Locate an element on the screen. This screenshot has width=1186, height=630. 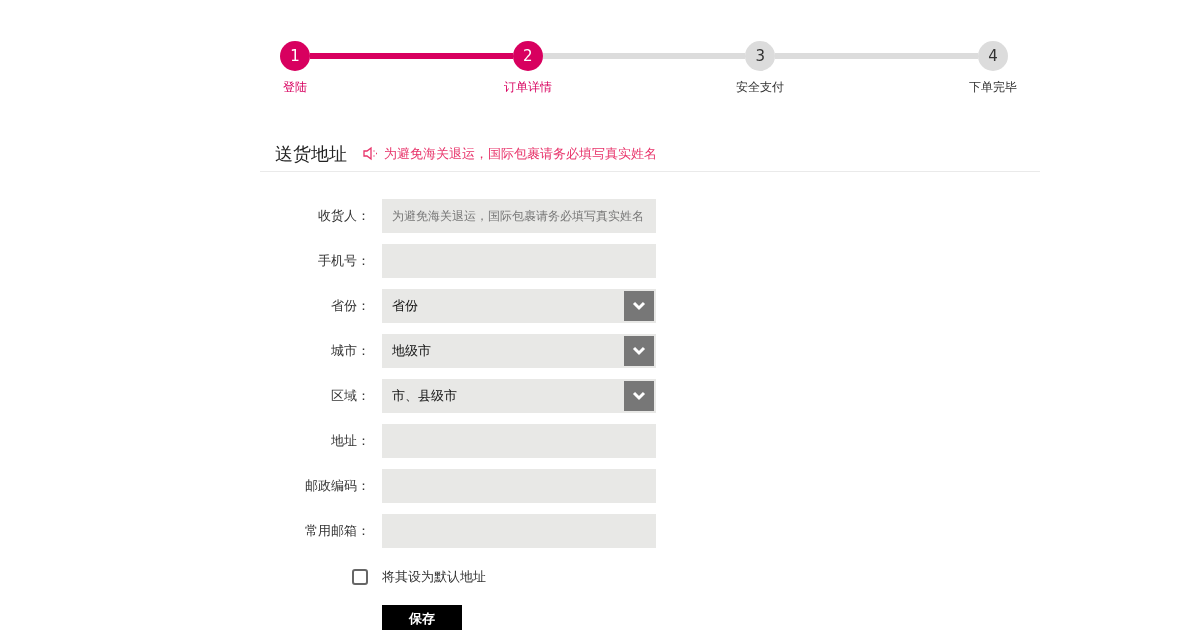
field-label: 区域： is located at coordinates (350, 396).